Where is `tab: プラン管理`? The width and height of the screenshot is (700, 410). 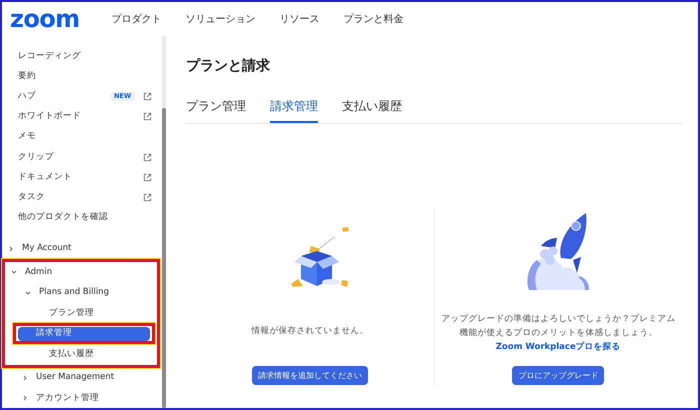 tab: プラン管理 is located at coordinates (216, 110).